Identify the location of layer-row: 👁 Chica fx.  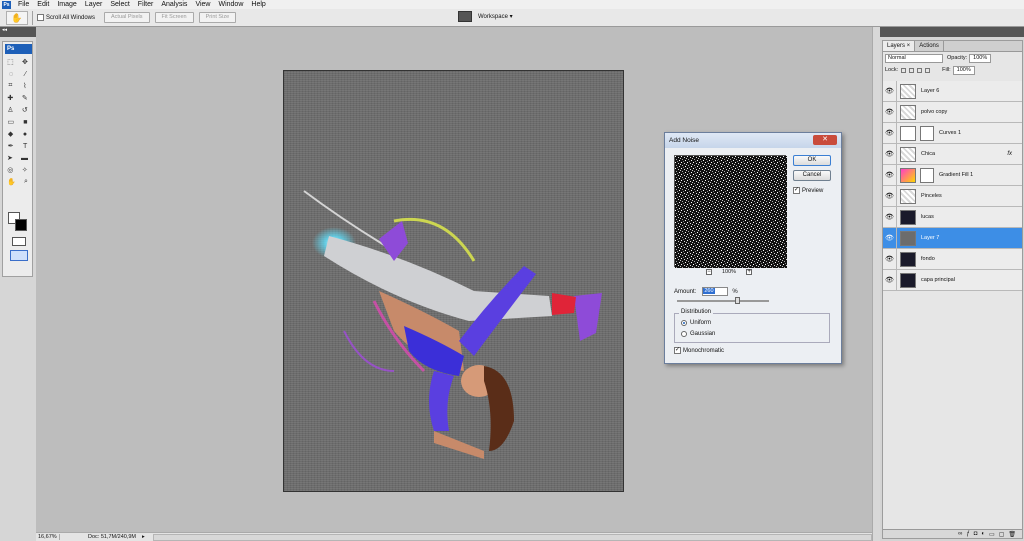
(952, 154).